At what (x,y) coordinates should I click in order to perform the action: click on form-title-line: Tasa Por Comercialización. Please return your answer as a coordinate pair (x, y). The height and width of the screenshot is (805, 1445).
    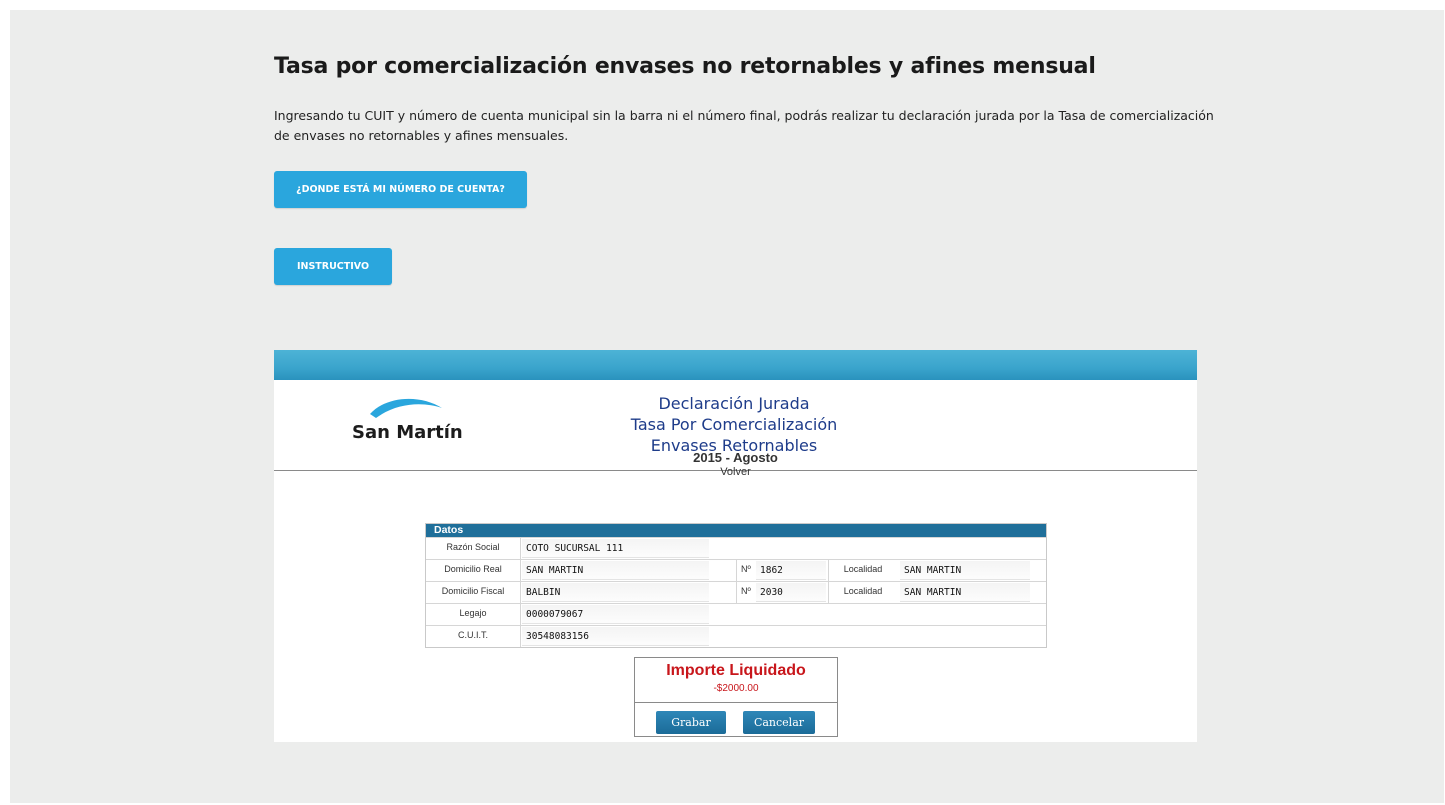
    Looking at the image, I should click on (734, 424).